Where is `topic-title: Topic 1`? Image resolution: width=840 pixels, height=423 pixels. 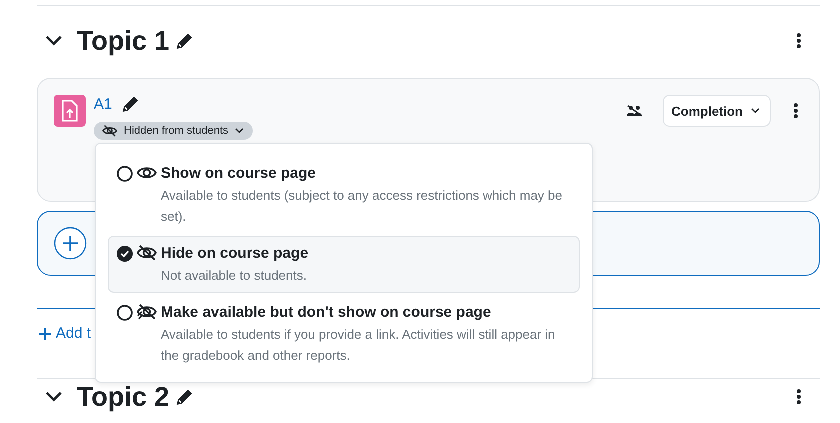
topic-title: Topic 1 is located at coordinates (123, 41).